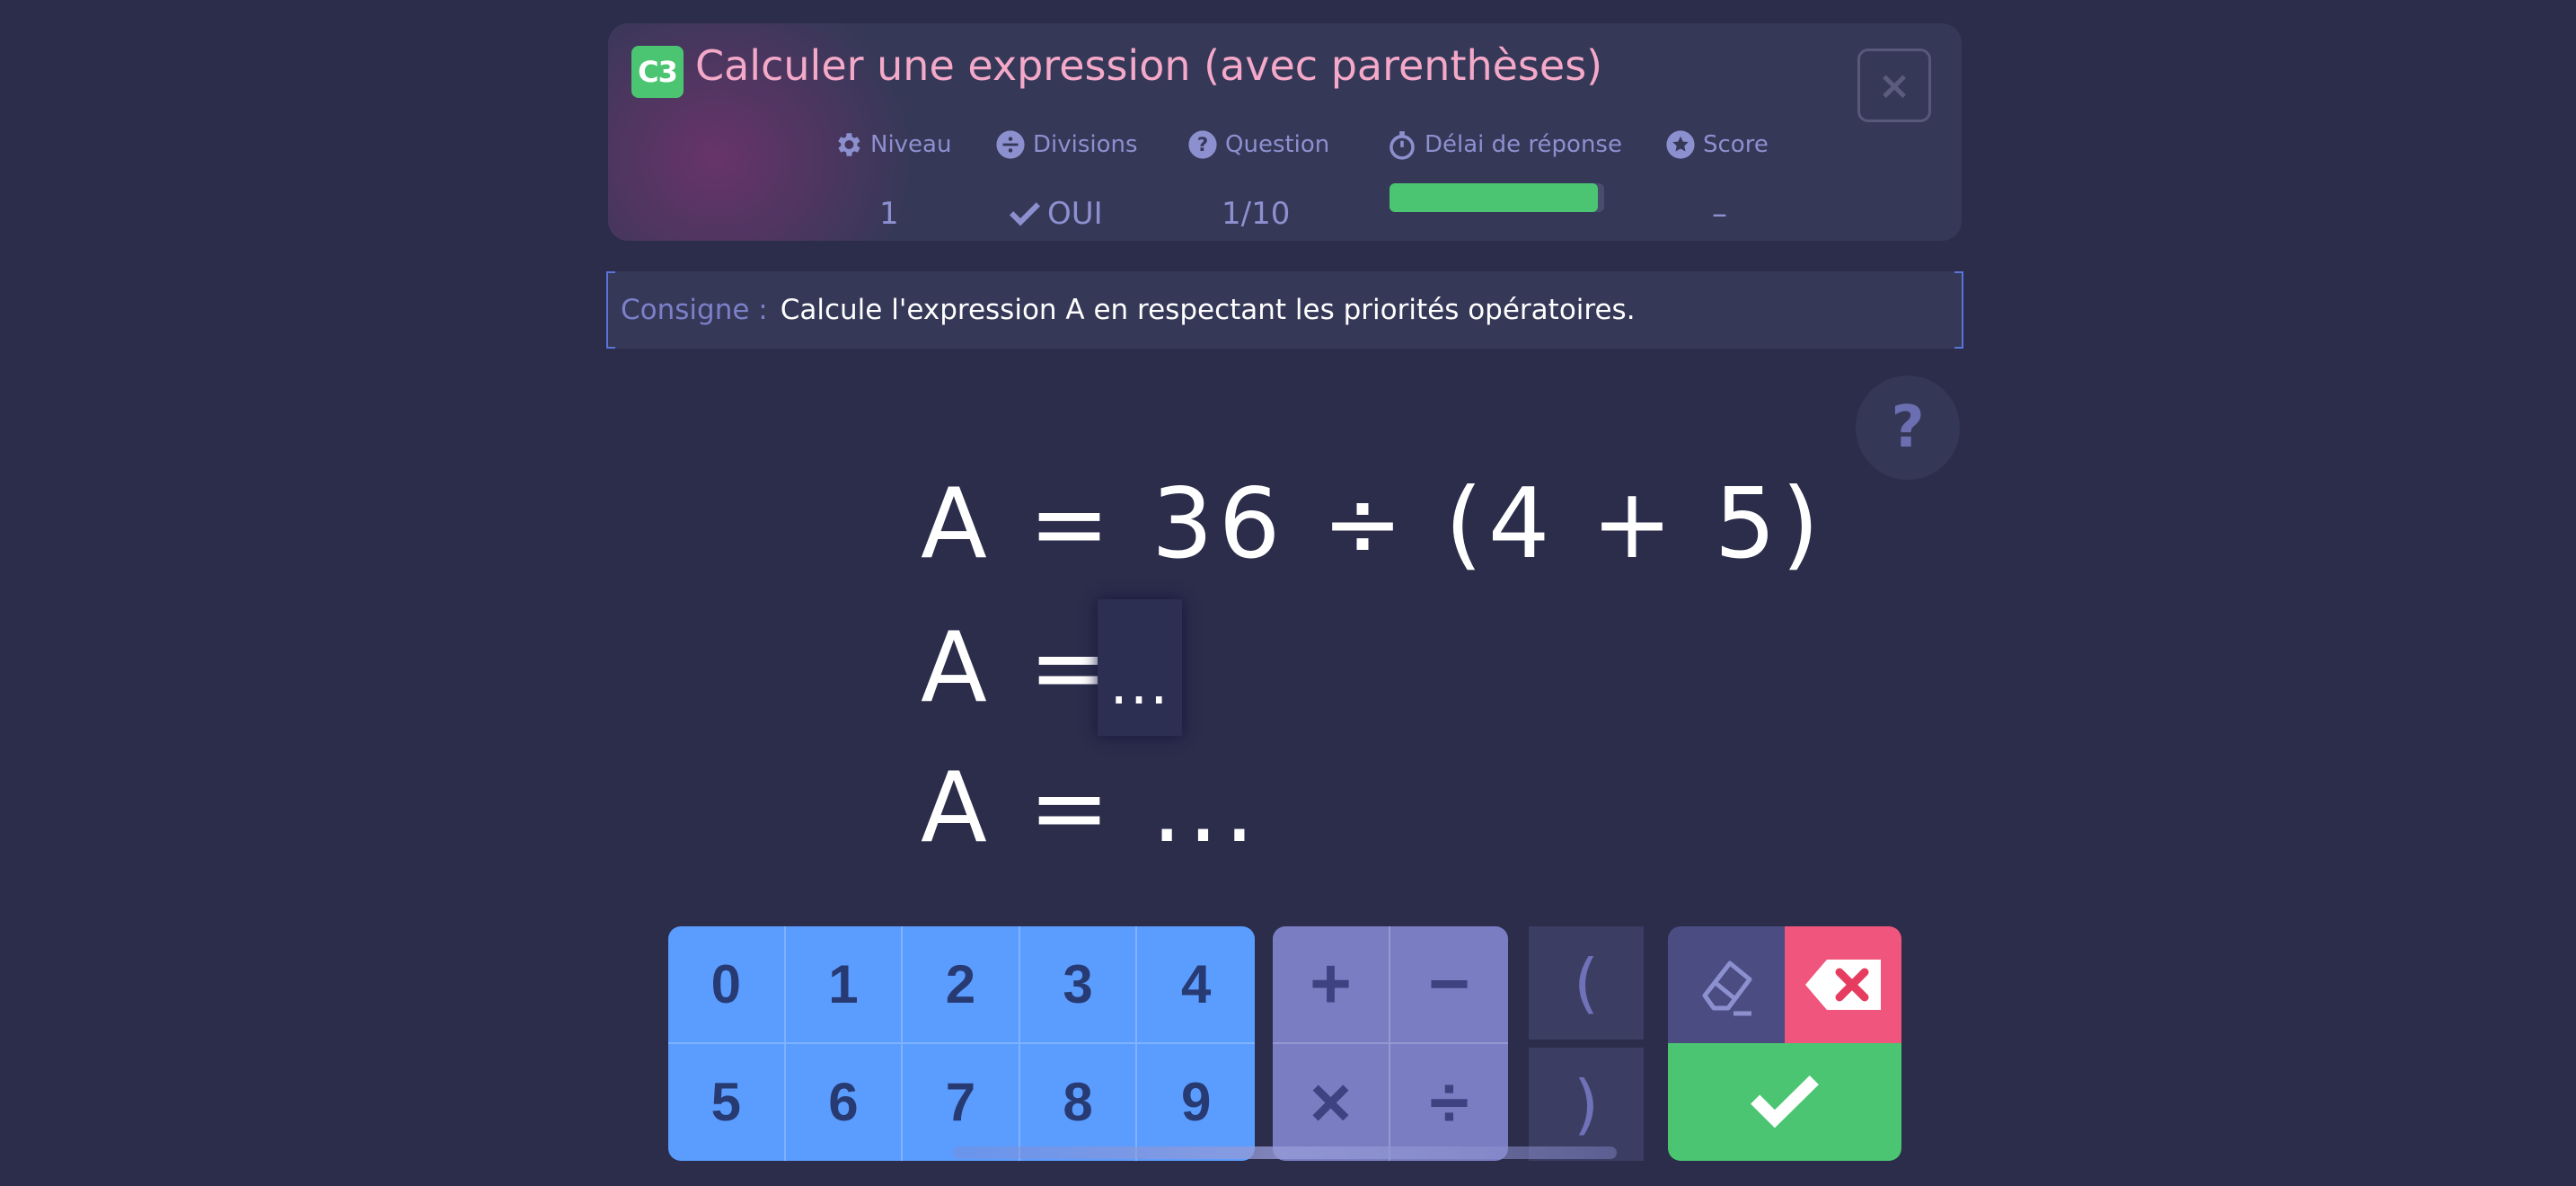 Image resolution: width=2576 pixels, height=1186 pixels. Describe the element at coordinates (1449, 985) in the screenshot. I see `key-minus: −` at that location.